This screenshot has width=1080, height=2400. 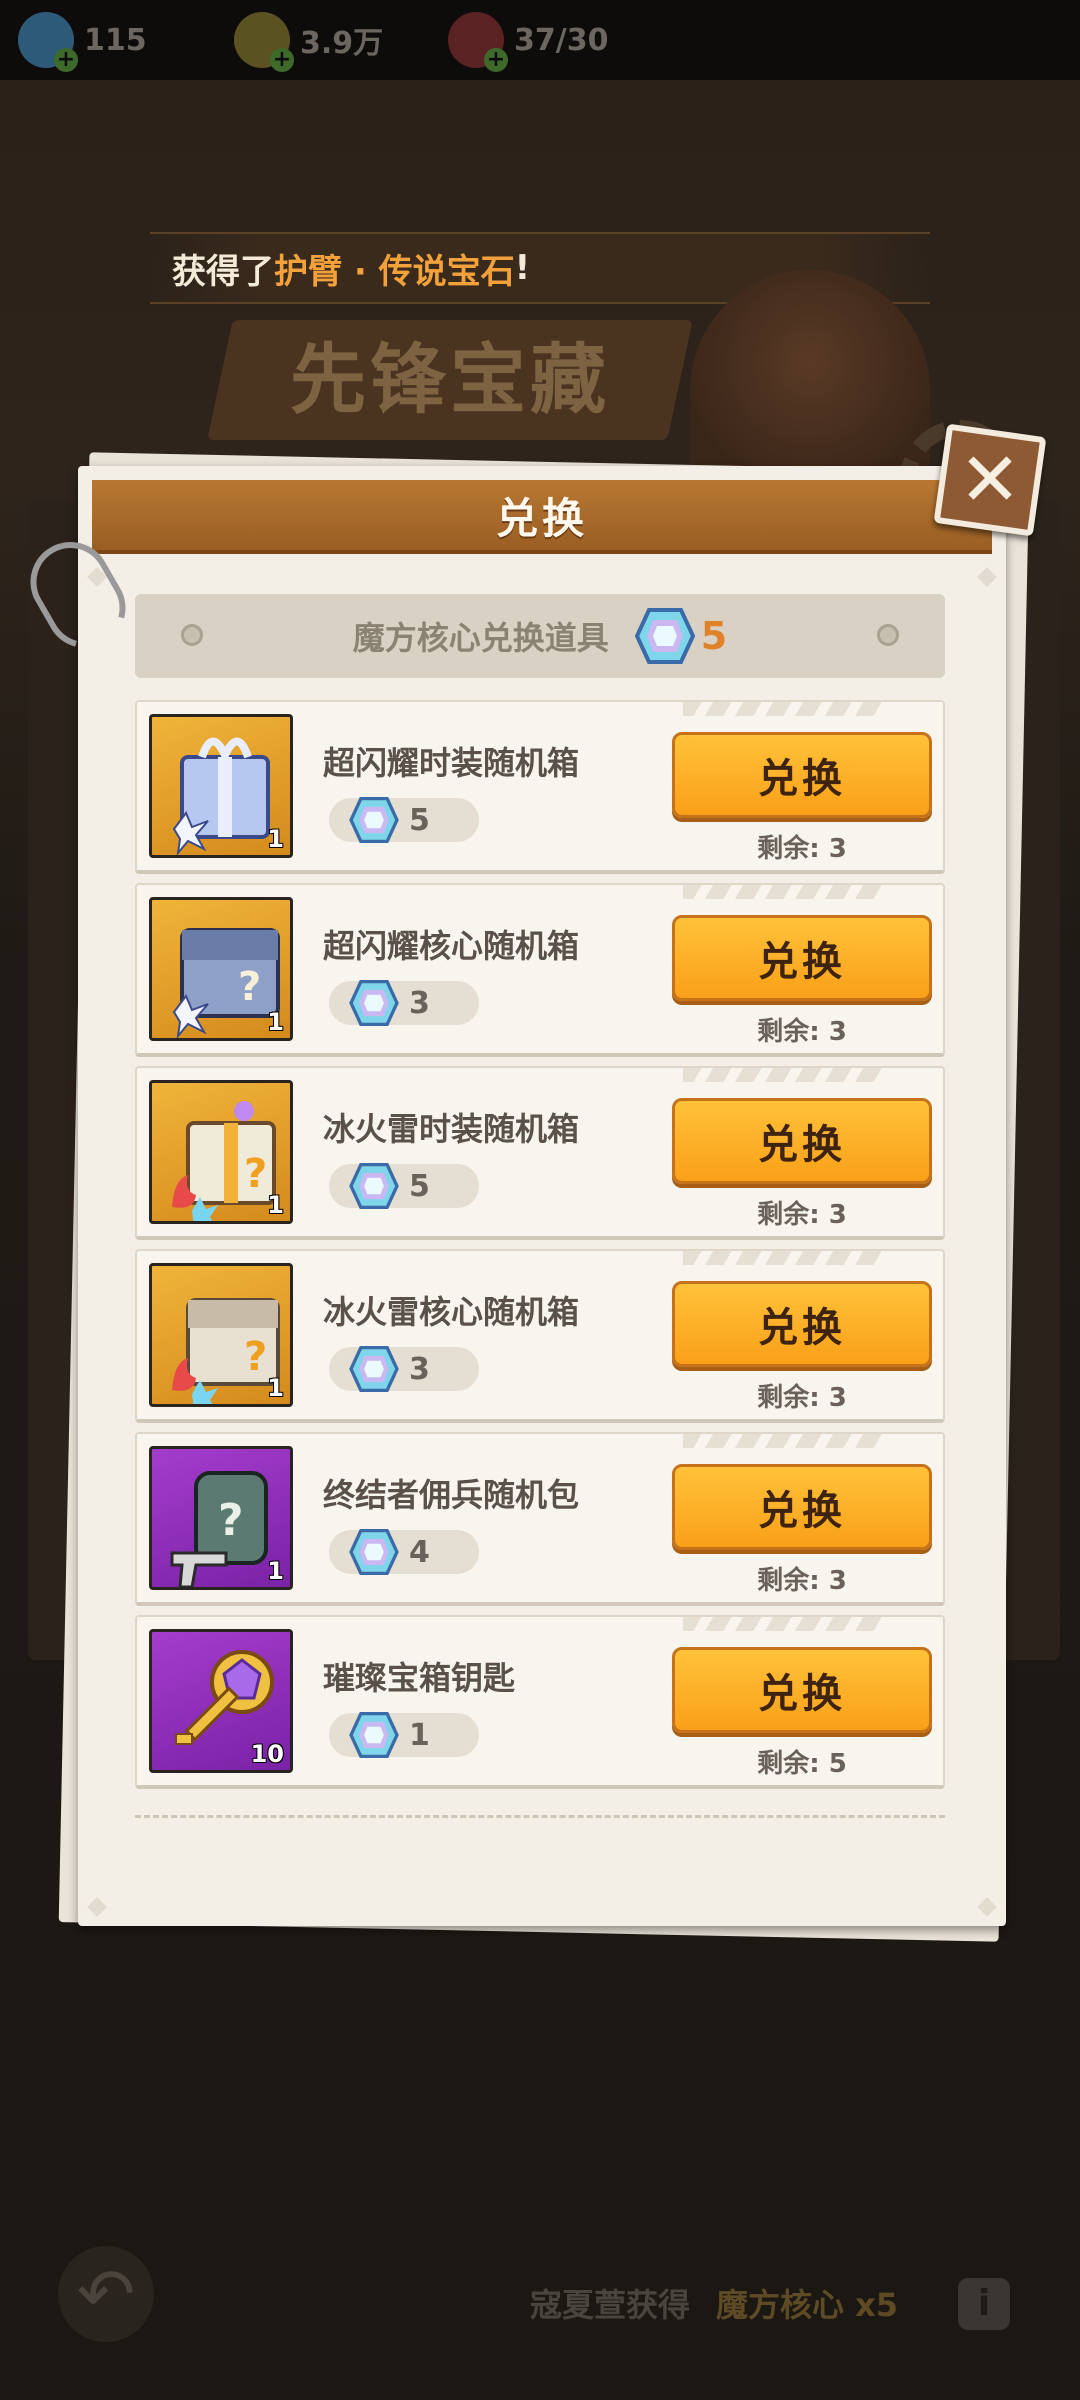 I want to click on exchange-item-row: ? 1 终结者佣兵随机包 4 兑换 剩余: 3, so click(x=540, y=1519).